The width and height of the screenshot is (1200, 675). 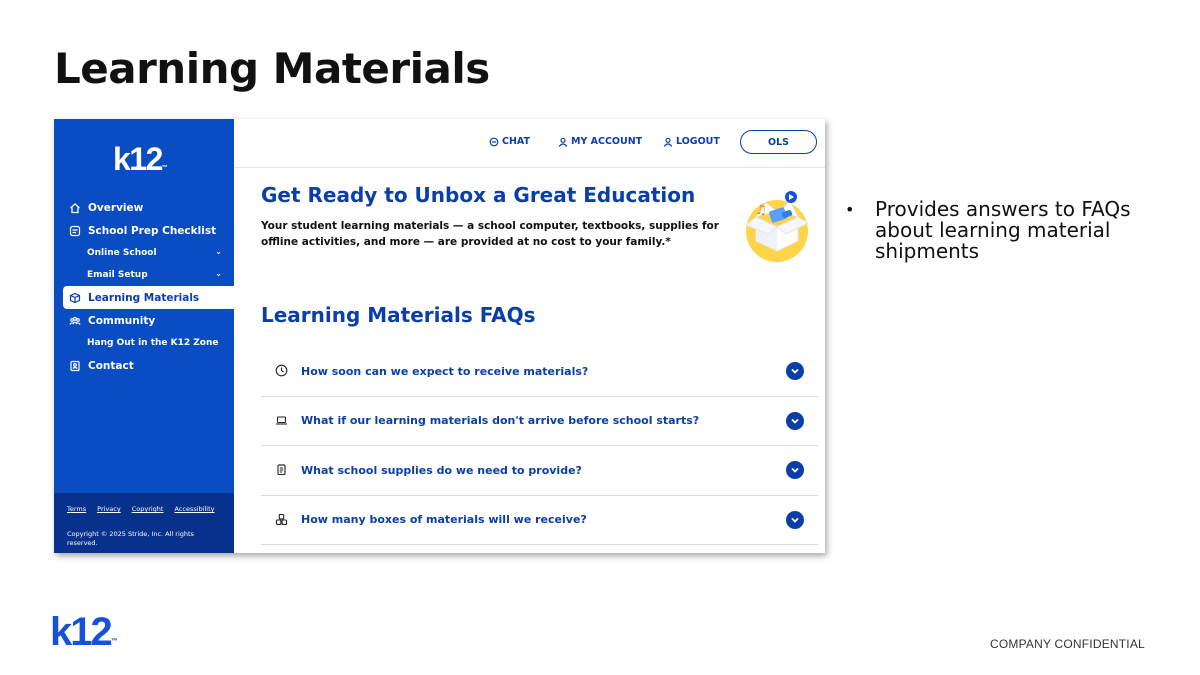 I want to click on slide-title: Learning Materials, so click(x=272, y=68).